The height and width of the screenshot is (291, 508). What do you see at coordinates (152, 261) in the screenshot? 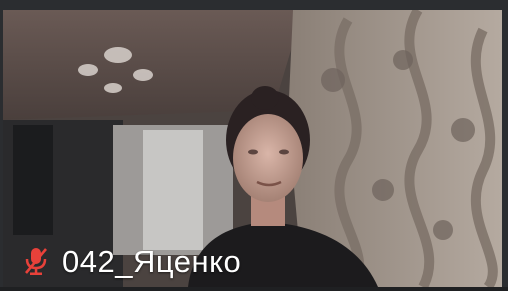
I see `participant-name: 042_Яценко` at bounding box center [152, 261].